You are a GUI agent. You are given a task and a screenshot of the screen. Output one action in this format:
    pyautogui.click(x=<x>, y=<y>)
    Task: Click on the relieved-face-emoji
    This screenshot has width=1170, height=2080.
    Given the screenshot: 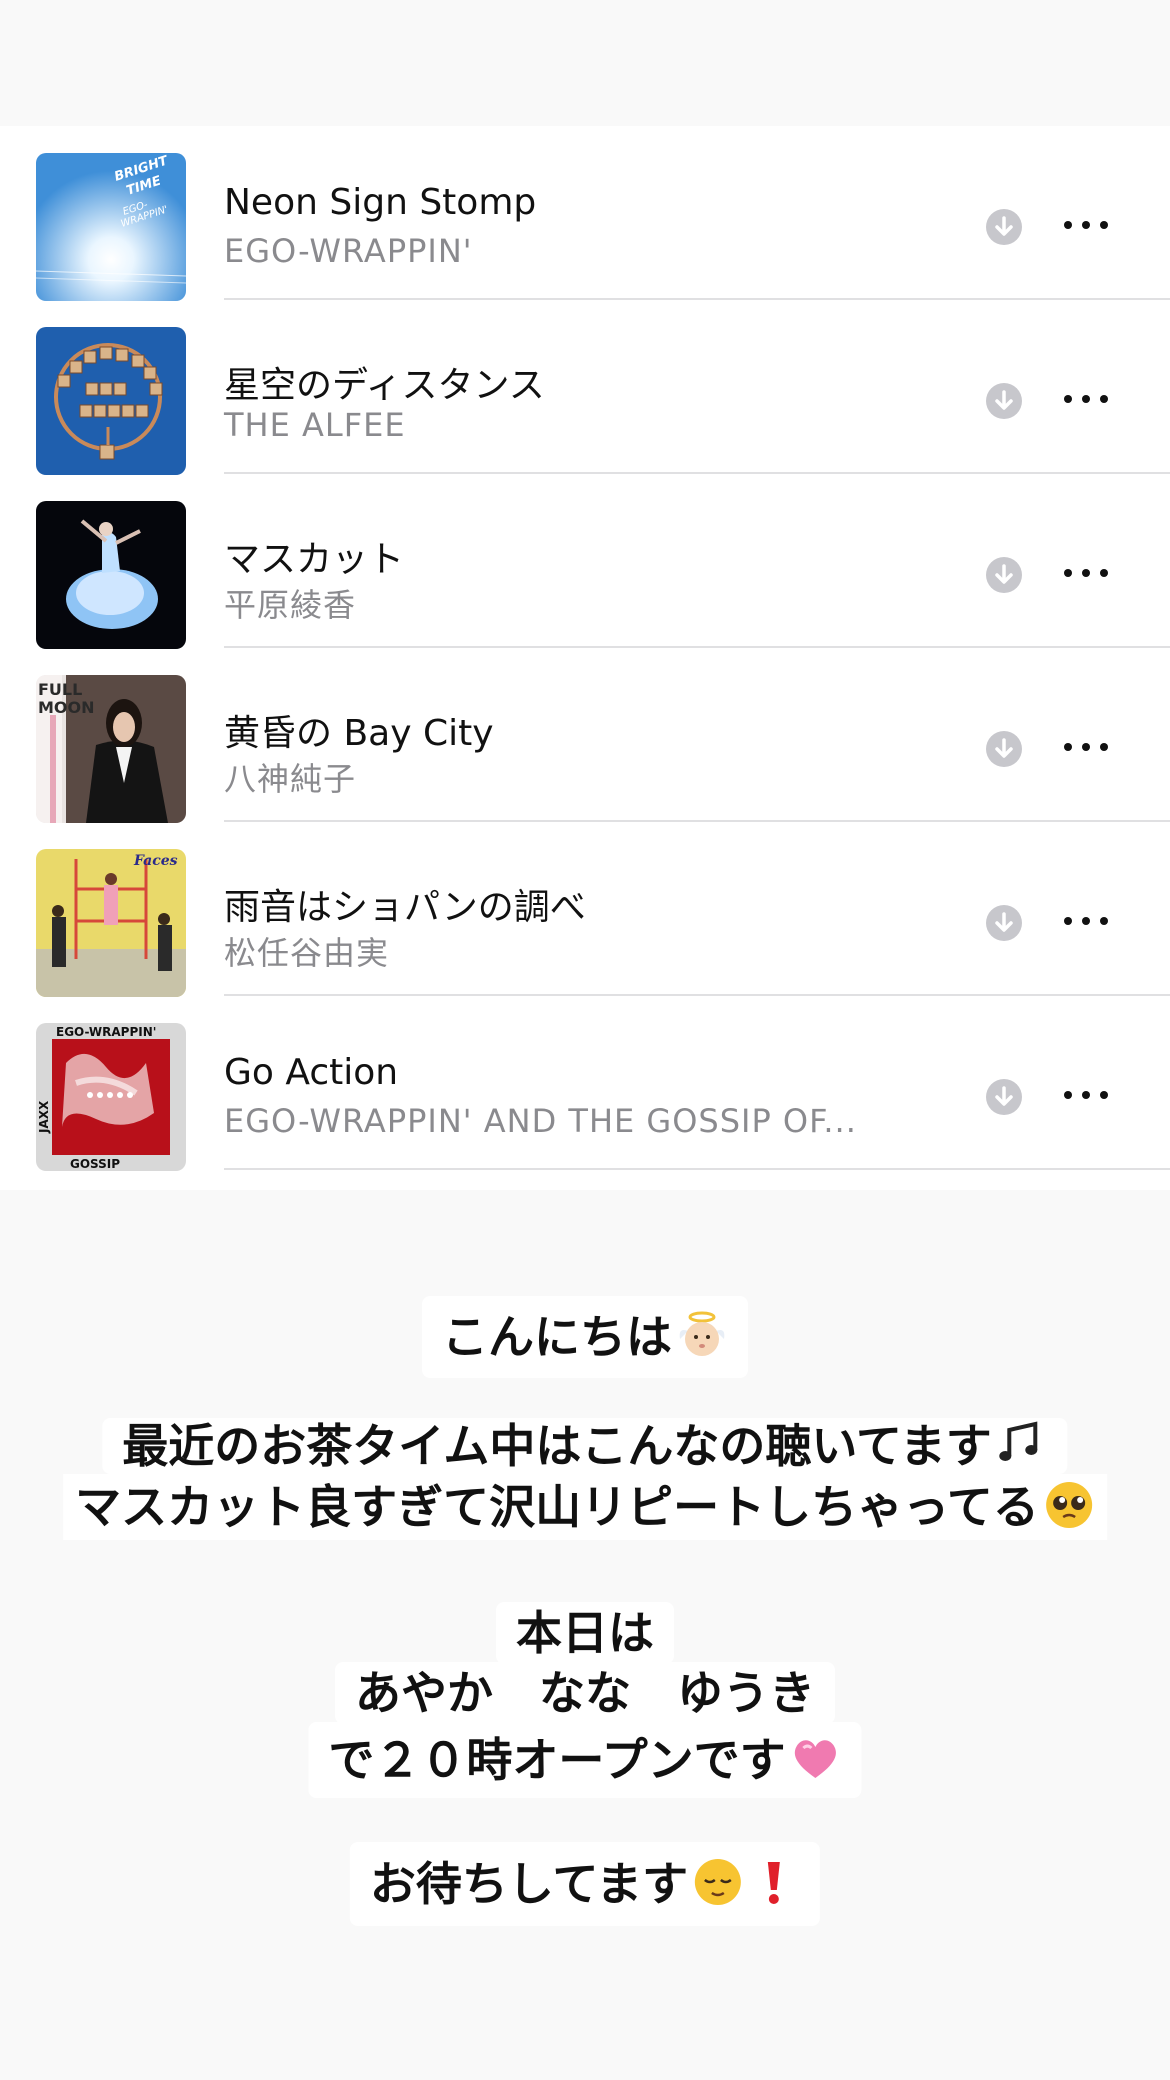 What is the action you would take?
    pyautogui.click(x=718, y=1882)
    